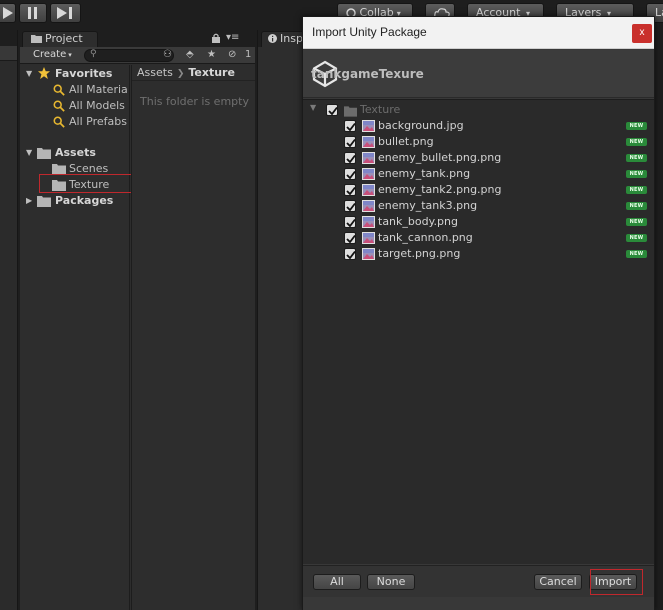  I want to click on tree-packages: ▶ Packages, so click(75, 201).